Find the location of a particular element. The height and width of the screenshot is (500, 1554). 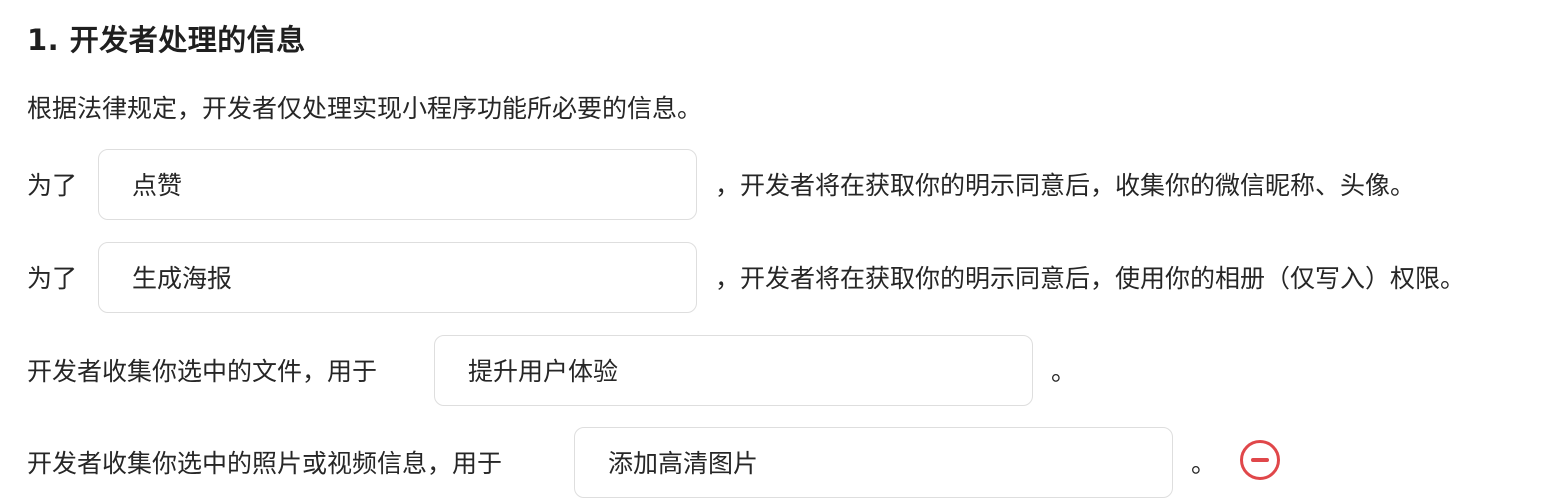

purpose-input: 点赞 is located at coordinates (397, 184).